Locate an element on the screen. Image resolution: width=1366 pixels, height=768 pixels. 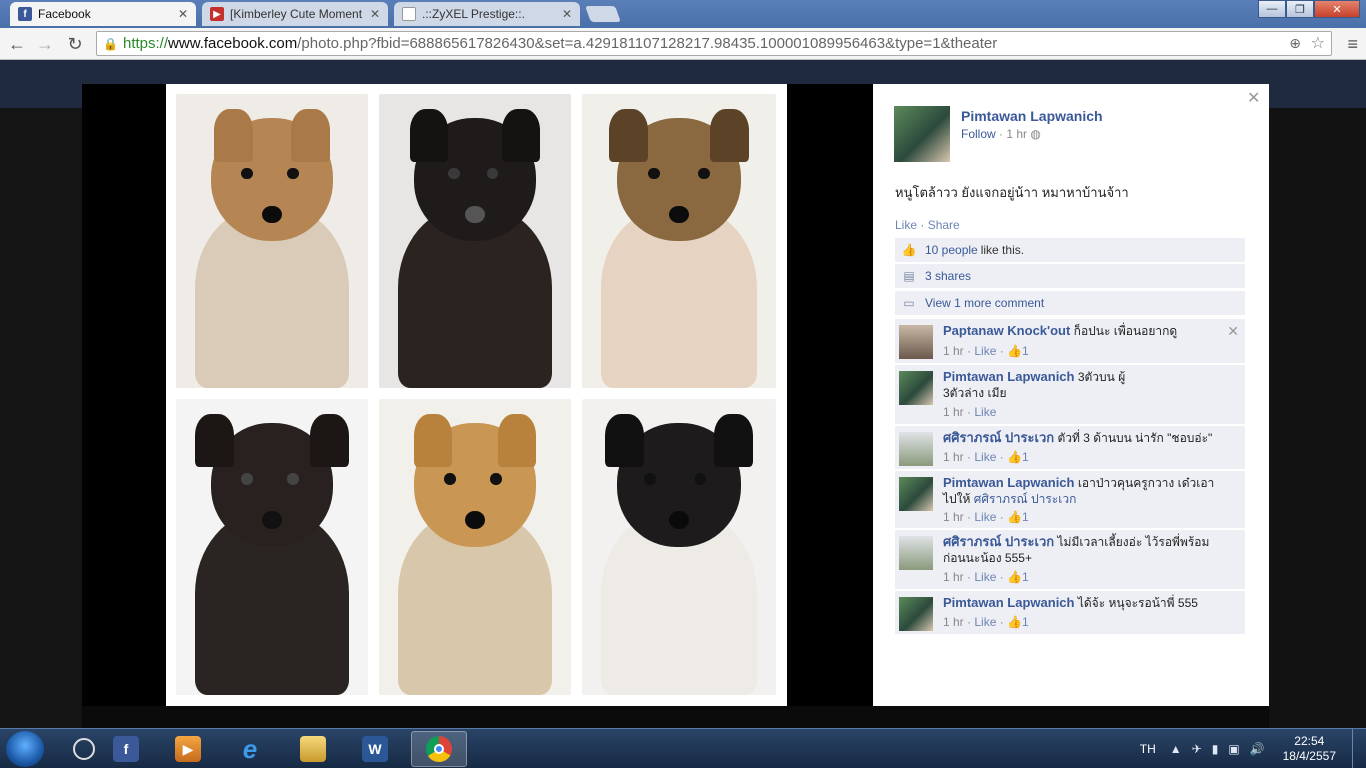
facebook-icon: f is located at coordinates (126, 749).